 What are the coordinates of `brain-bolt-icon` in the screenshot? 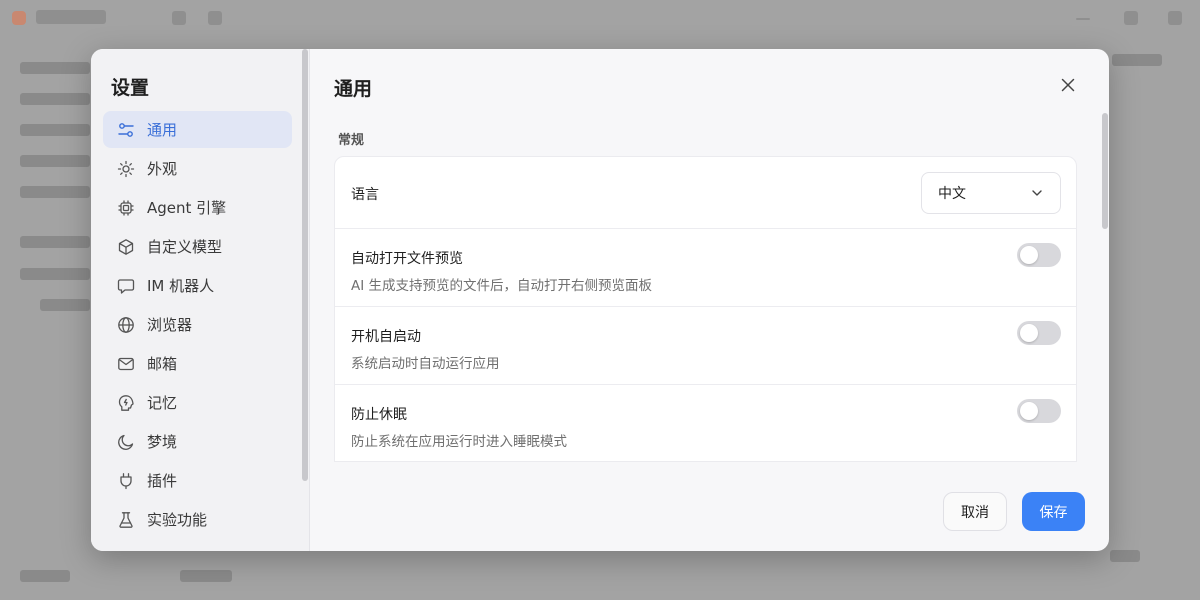 It's located at (126, 403).